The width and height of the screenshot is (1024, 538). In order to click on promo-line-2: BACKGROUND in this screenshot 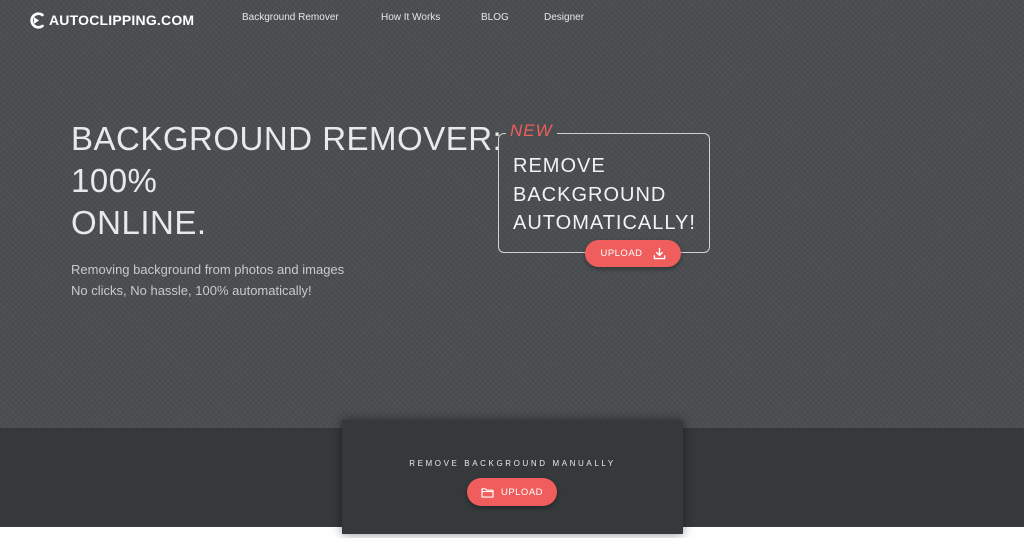, I will do `click(590, 194)`.